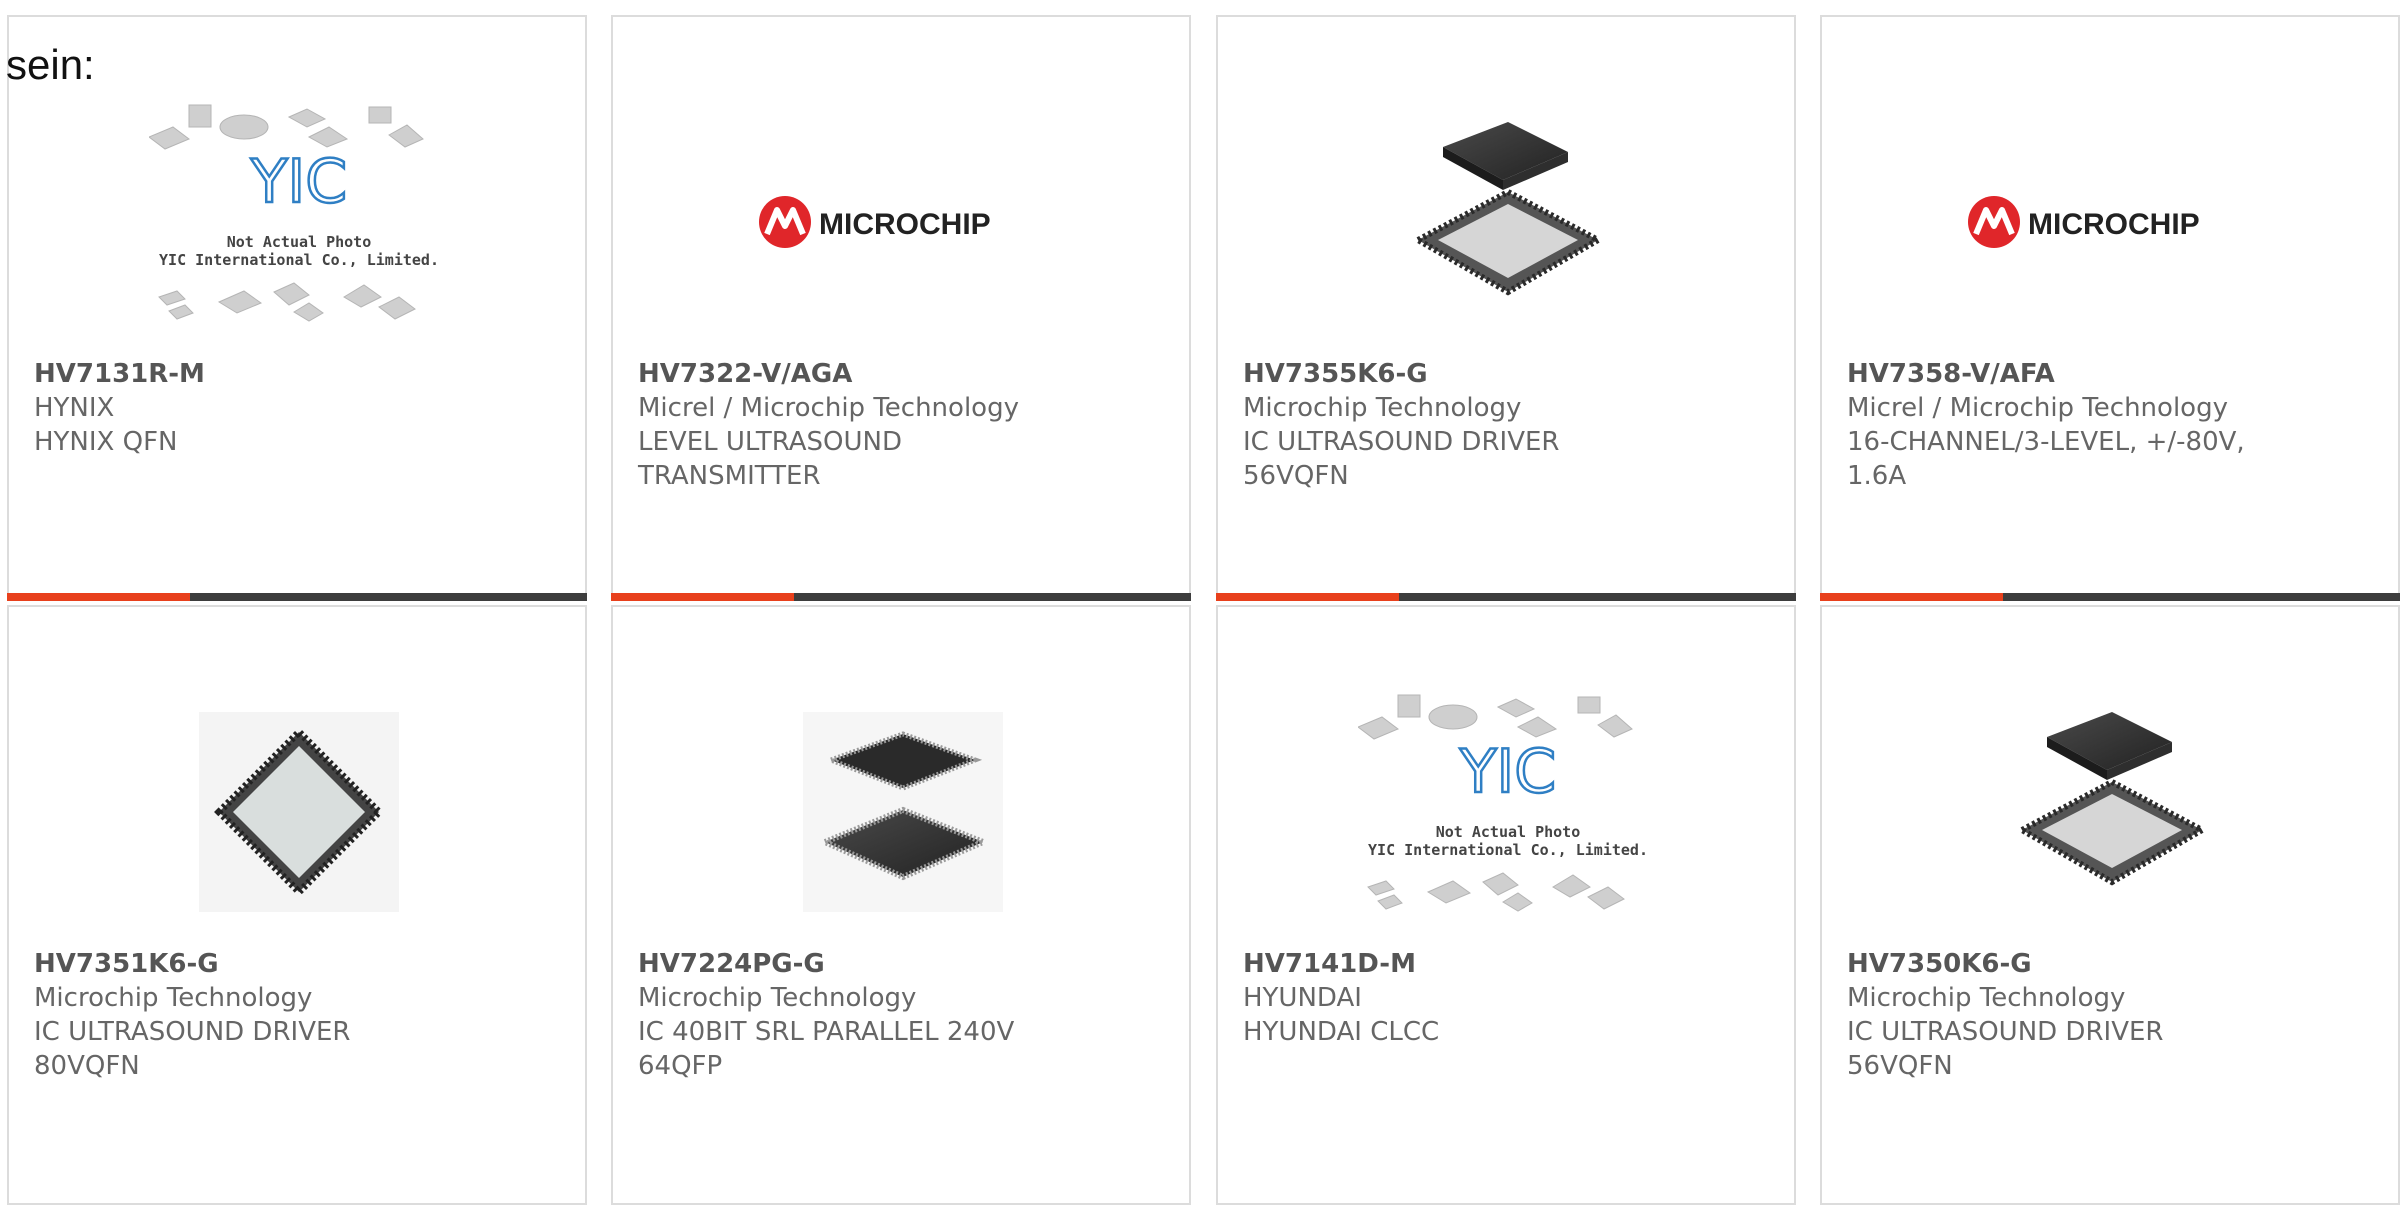 The image size is (2400, 1205). I want to click on part-number-link: HV7322-V/AGA, so click(848, 374).